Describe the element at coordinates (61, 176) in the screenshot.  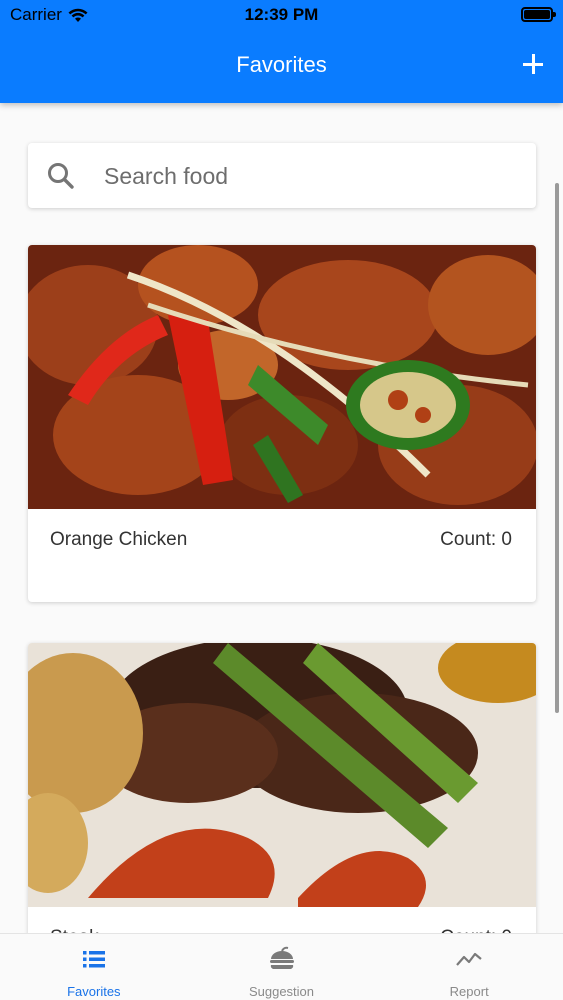
I see `search-icon` at that location.